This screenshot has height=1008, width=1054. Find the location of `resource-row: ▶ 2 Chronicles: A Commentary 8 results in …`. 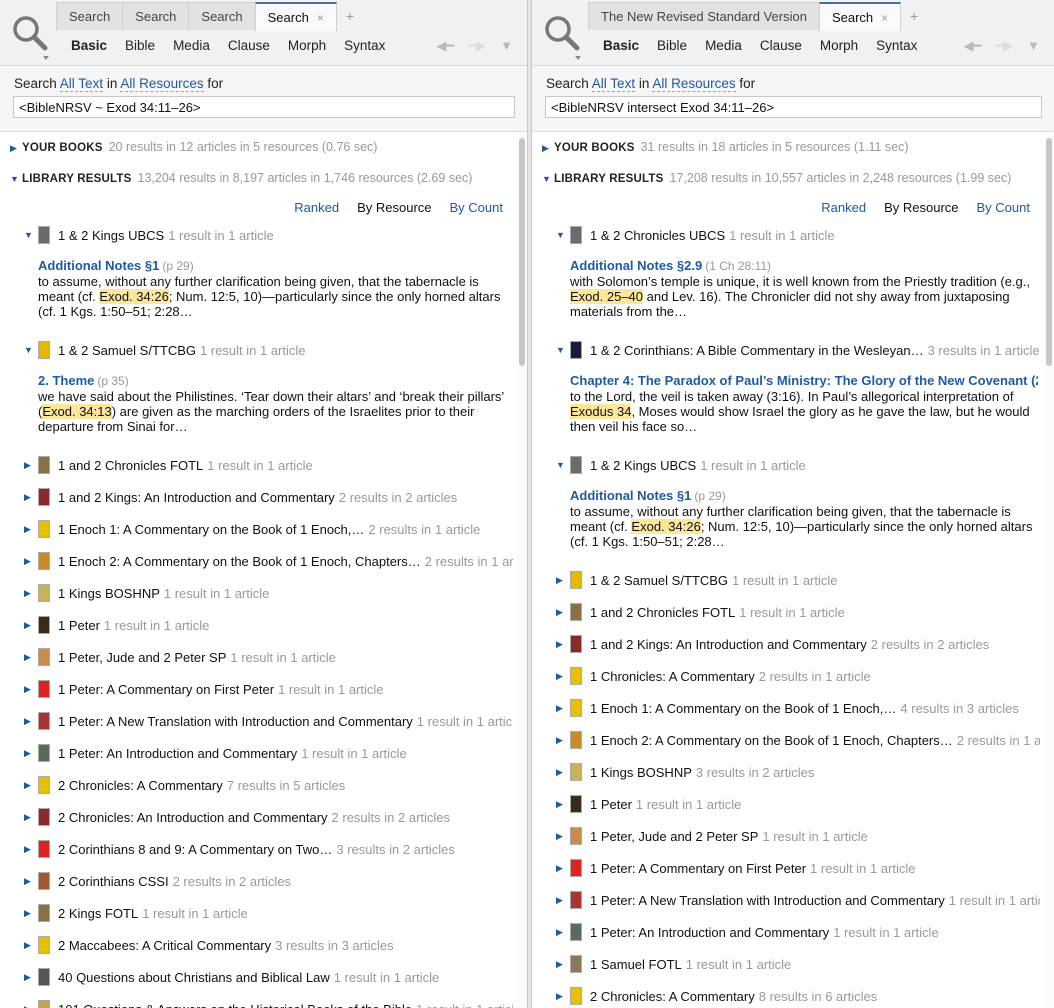

resource-row: ▶ 2 Chronicles: A Commentary 8 results in … is located at coordinates (798, 996).